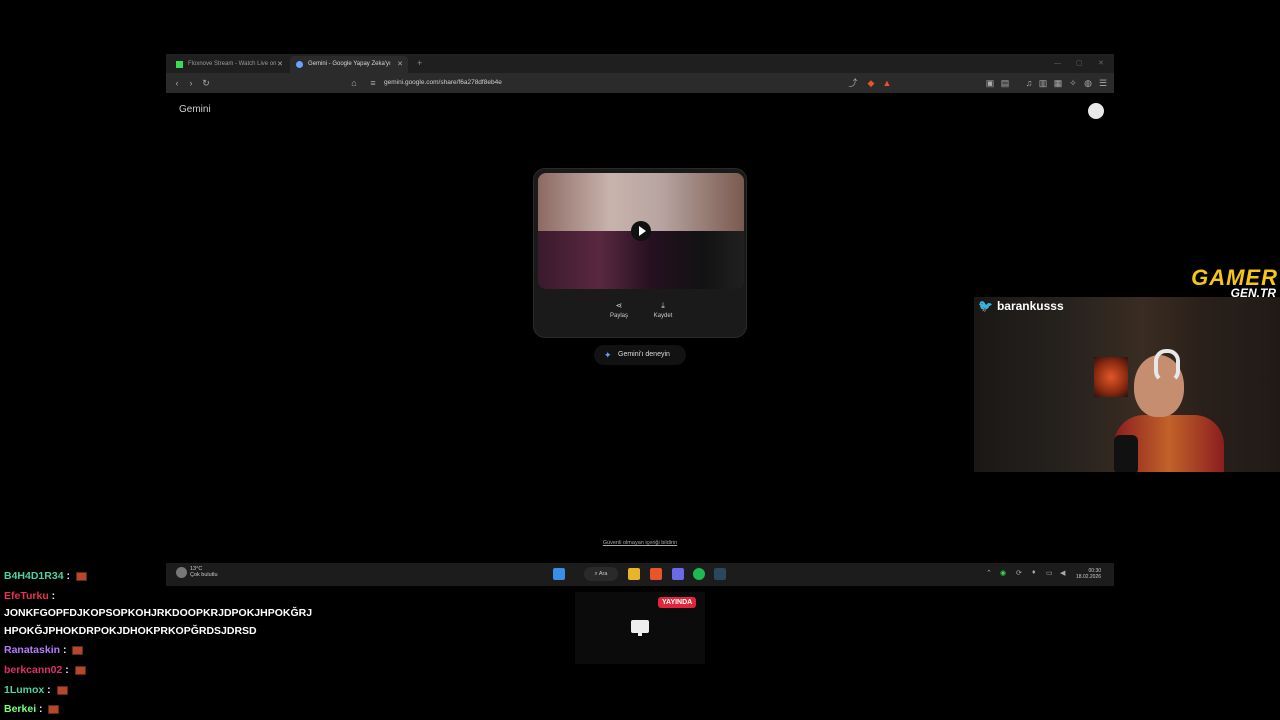 The width and height of the screenshot is (1280, 720). I want to click on chat-message: 1Lumox :, so click(36, 690).